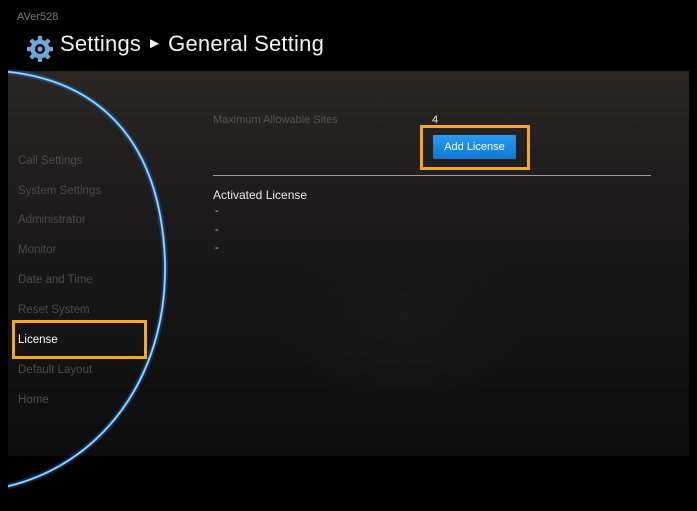 The image size is (697, 511). Describe the element at coordinates (348, 38) in the screenshot. I see `header-bar: AVer528 Settings ► General Setting` at that location.